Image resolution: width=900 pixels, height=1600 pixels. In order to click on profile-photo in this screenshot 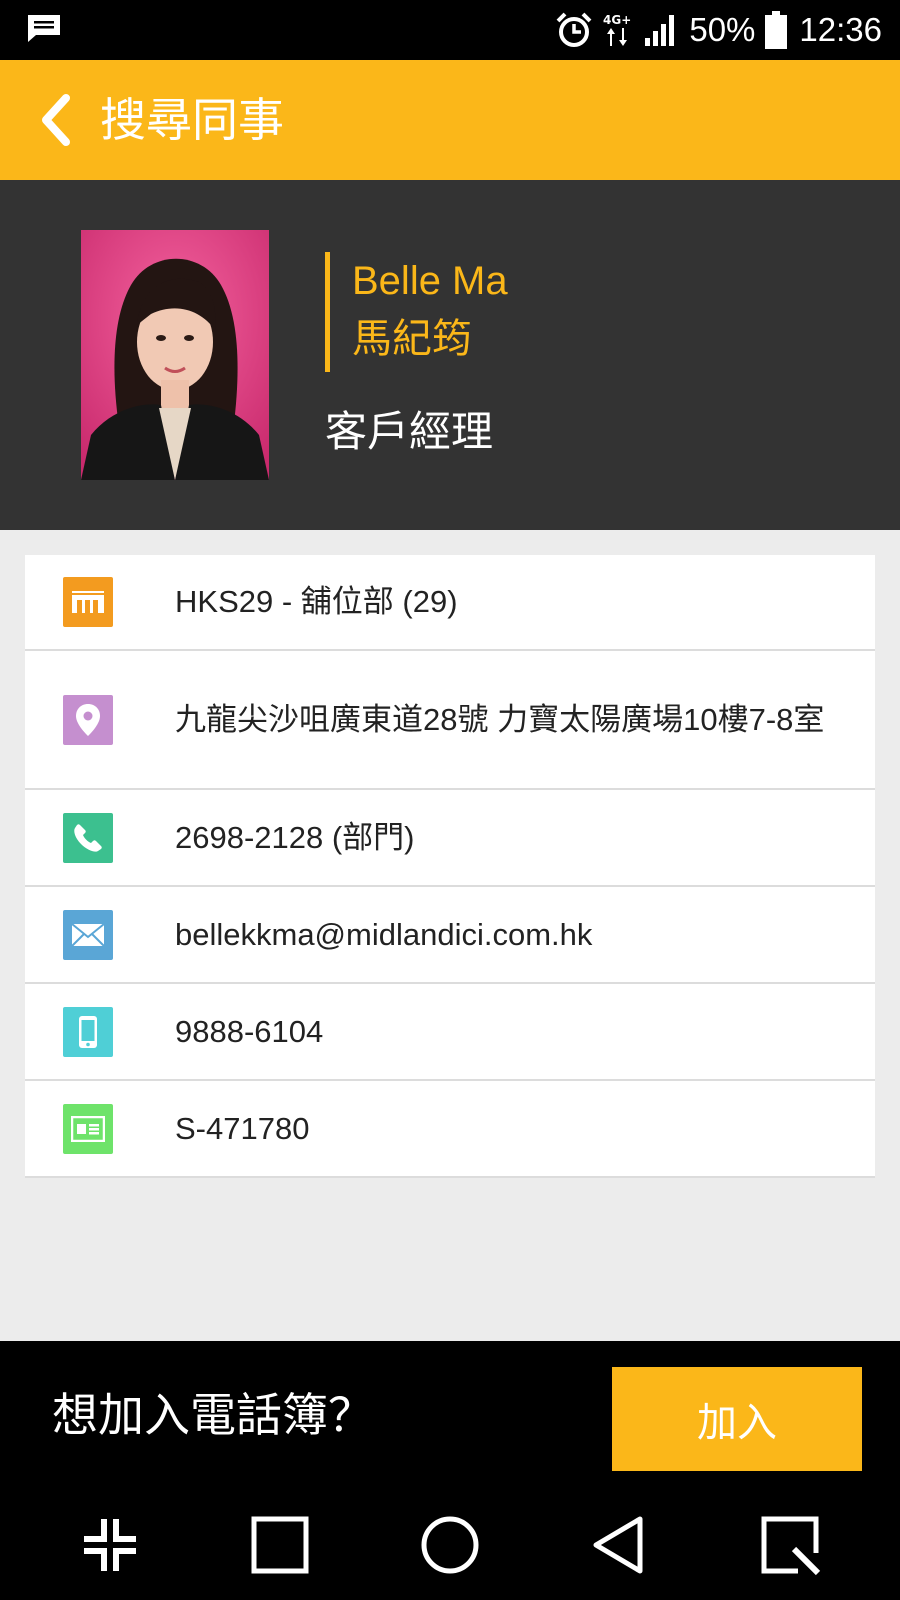, I will do `click(175, 355)`.